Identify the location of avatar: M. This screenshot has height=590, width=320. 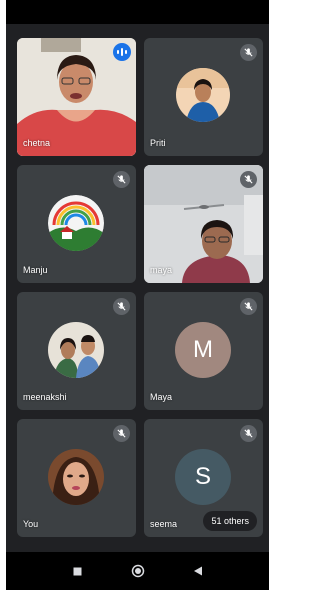
(203, 350).